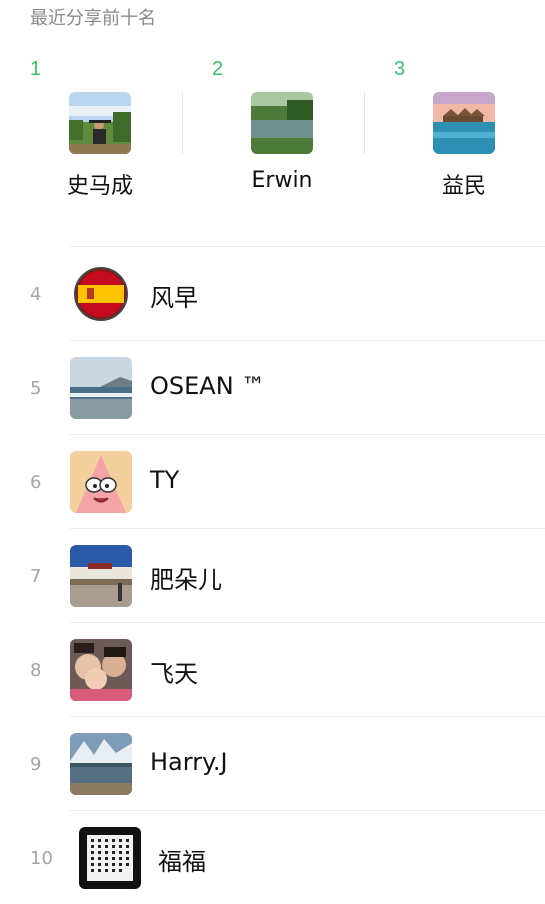  Describe the element at coordinates (174, 298) in the screenshot. I see `user-name: 风早` at that location.